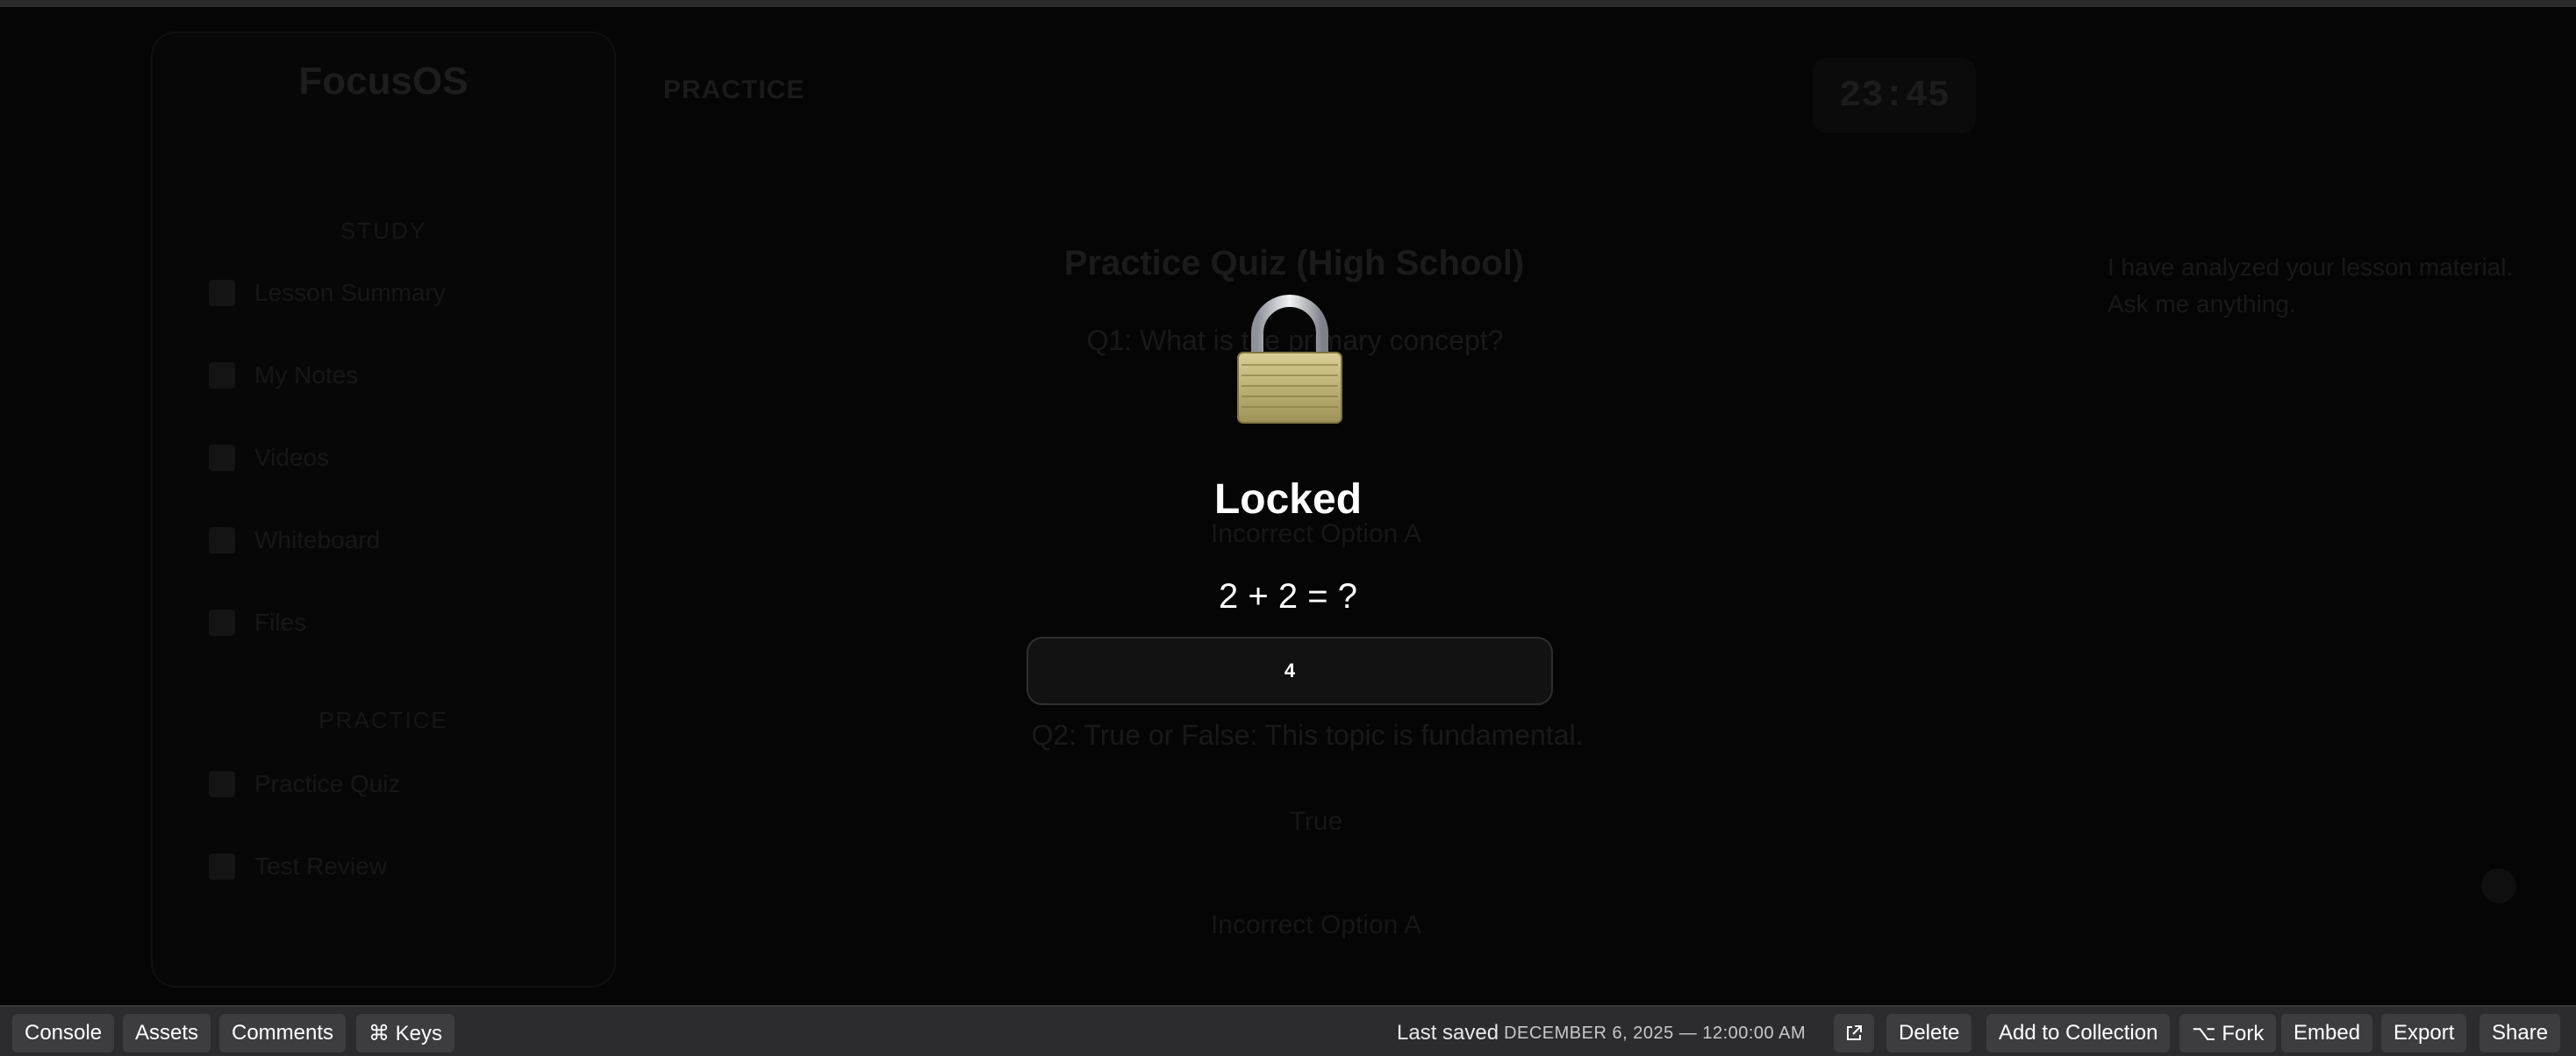 This screenshot has height=1056, width=2576. I want to click on sidebar-item-my-notes: My Notes, so click(283, 375).